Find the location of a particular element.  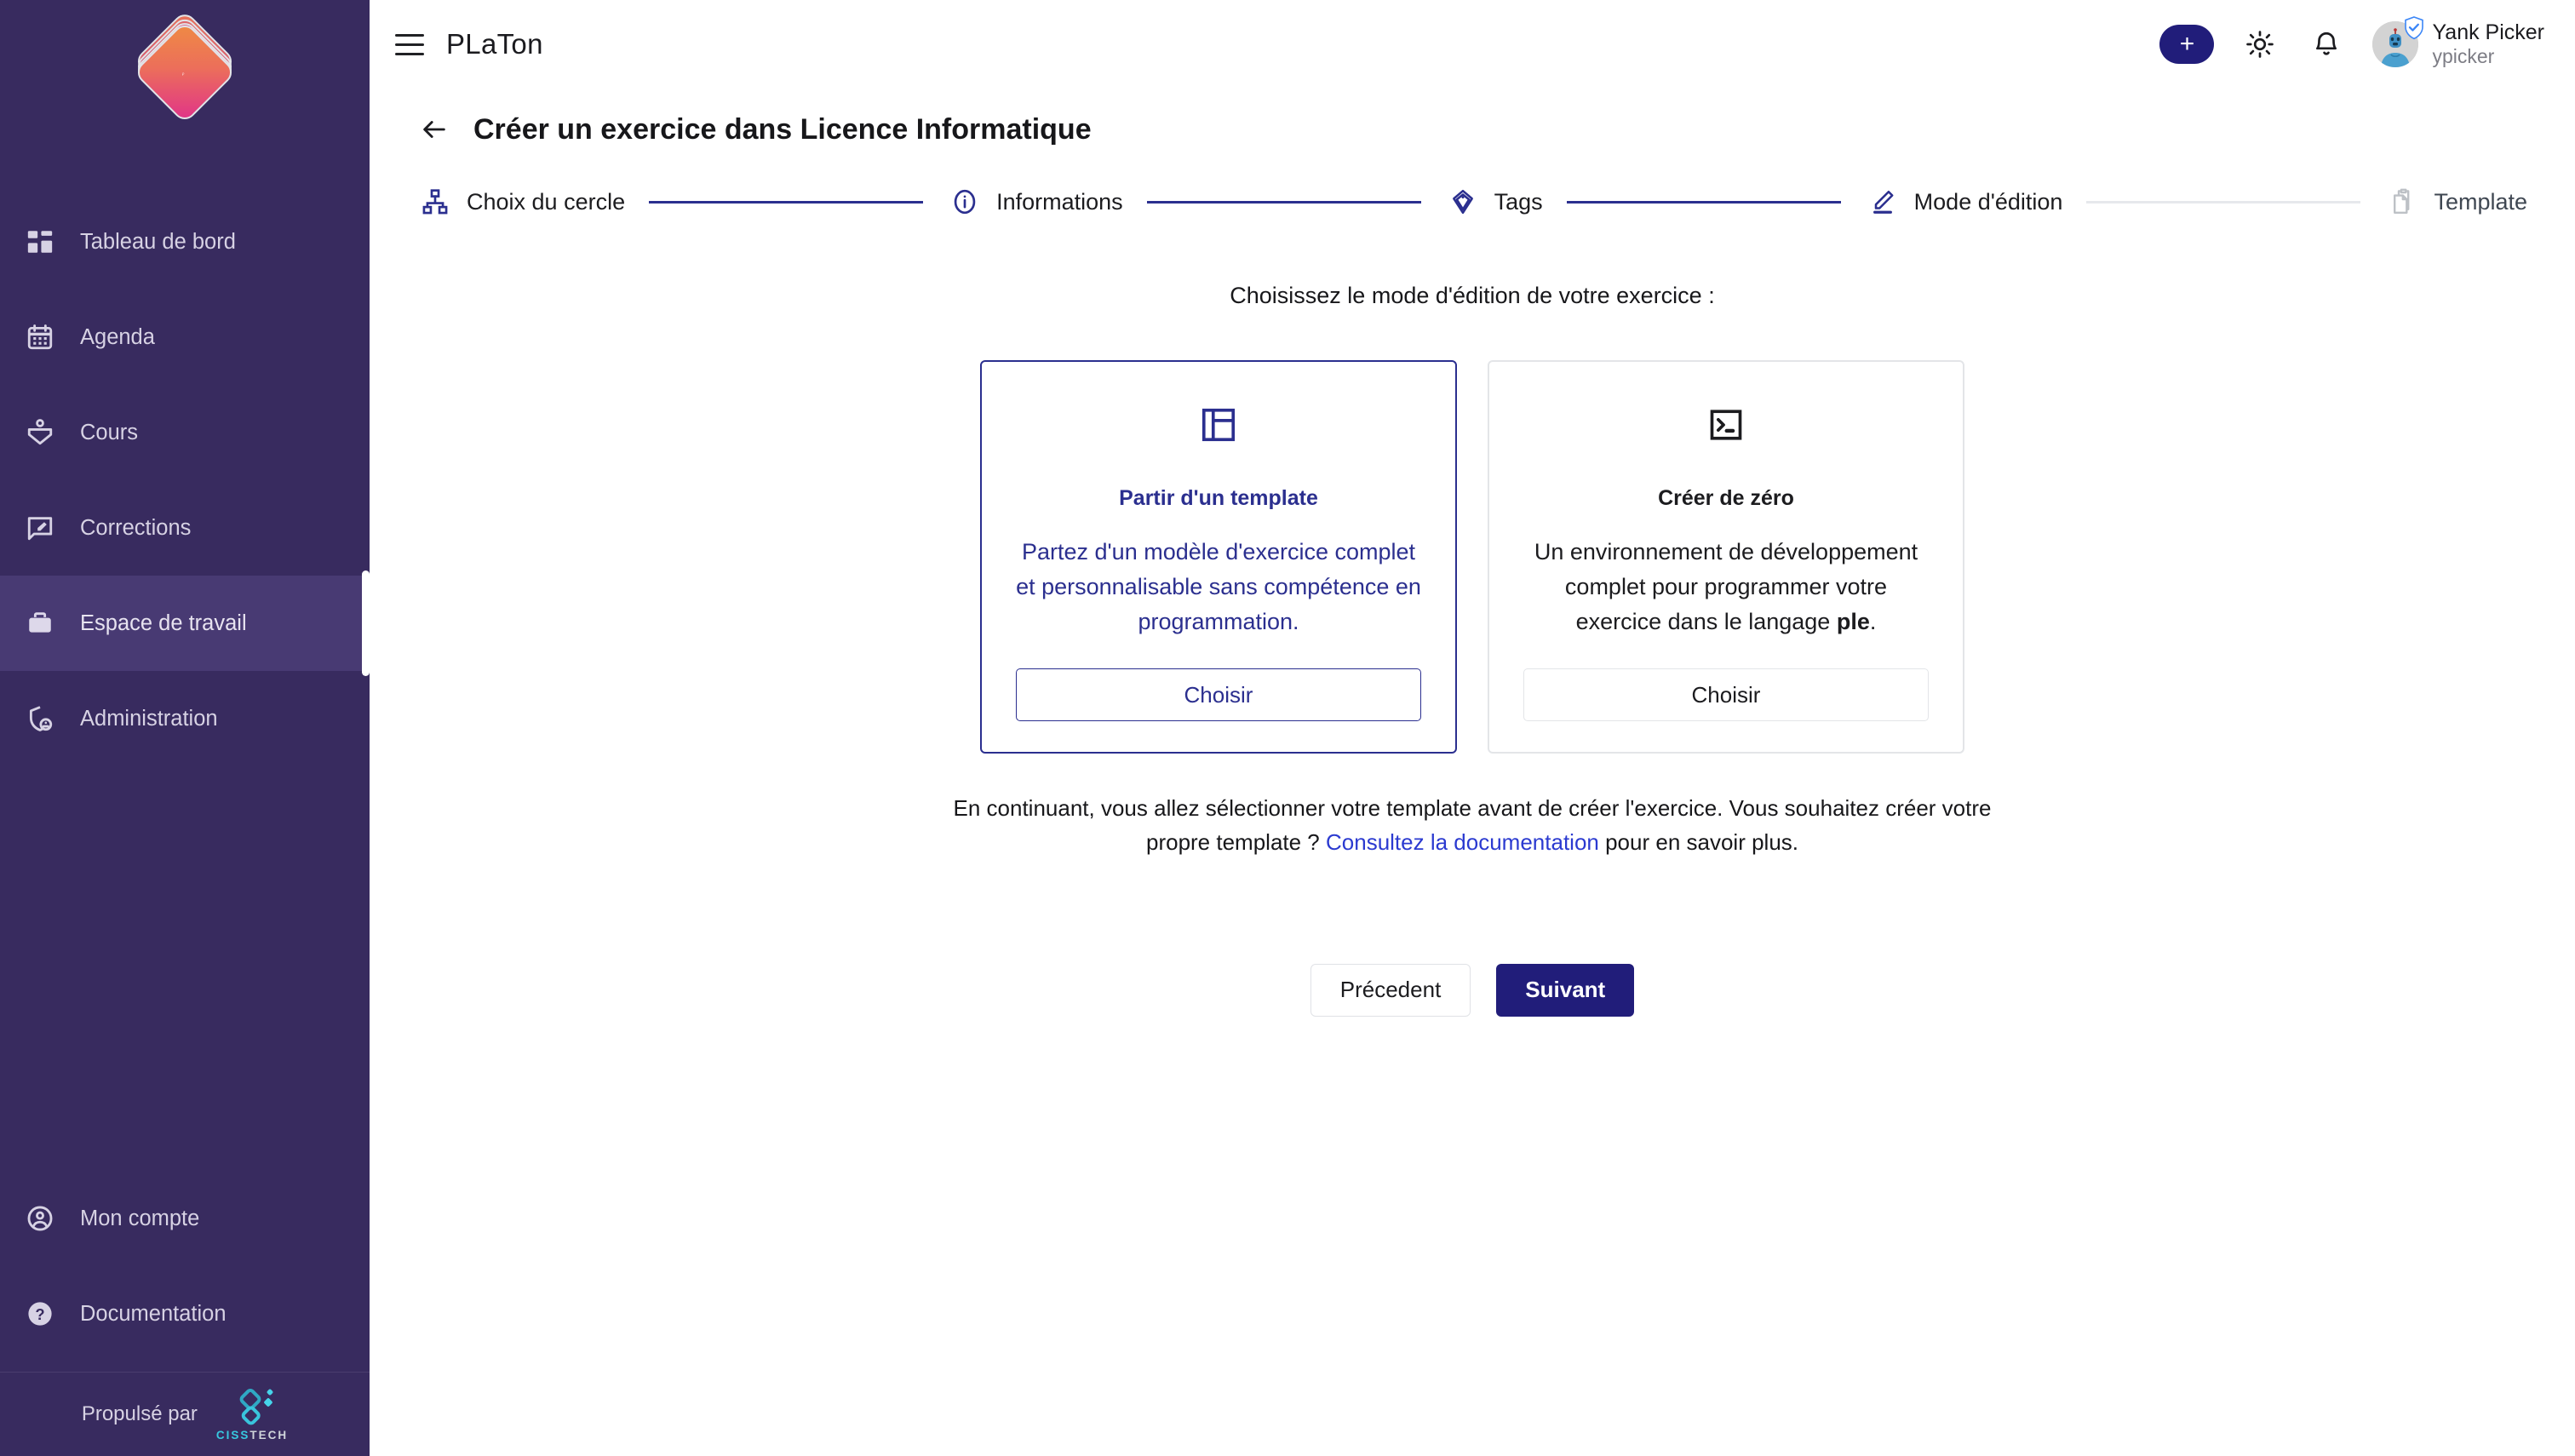

sidebar-item-agenda: Agenda is located at coordinates (185, 337).